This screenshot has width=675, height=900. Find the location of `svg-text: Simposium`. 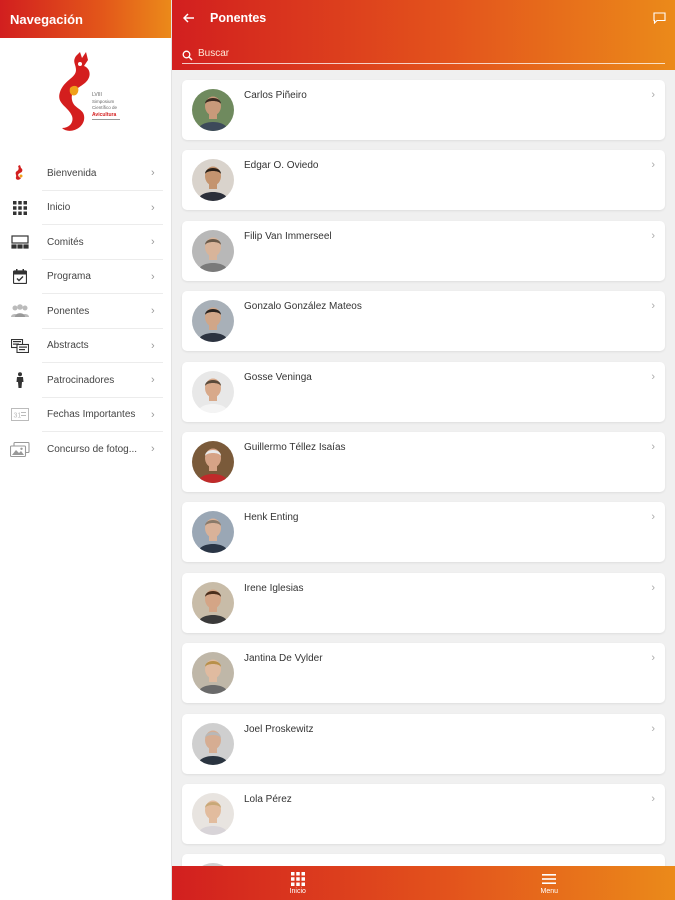

svg-text: Simposium is located at coordinates (103, 101).